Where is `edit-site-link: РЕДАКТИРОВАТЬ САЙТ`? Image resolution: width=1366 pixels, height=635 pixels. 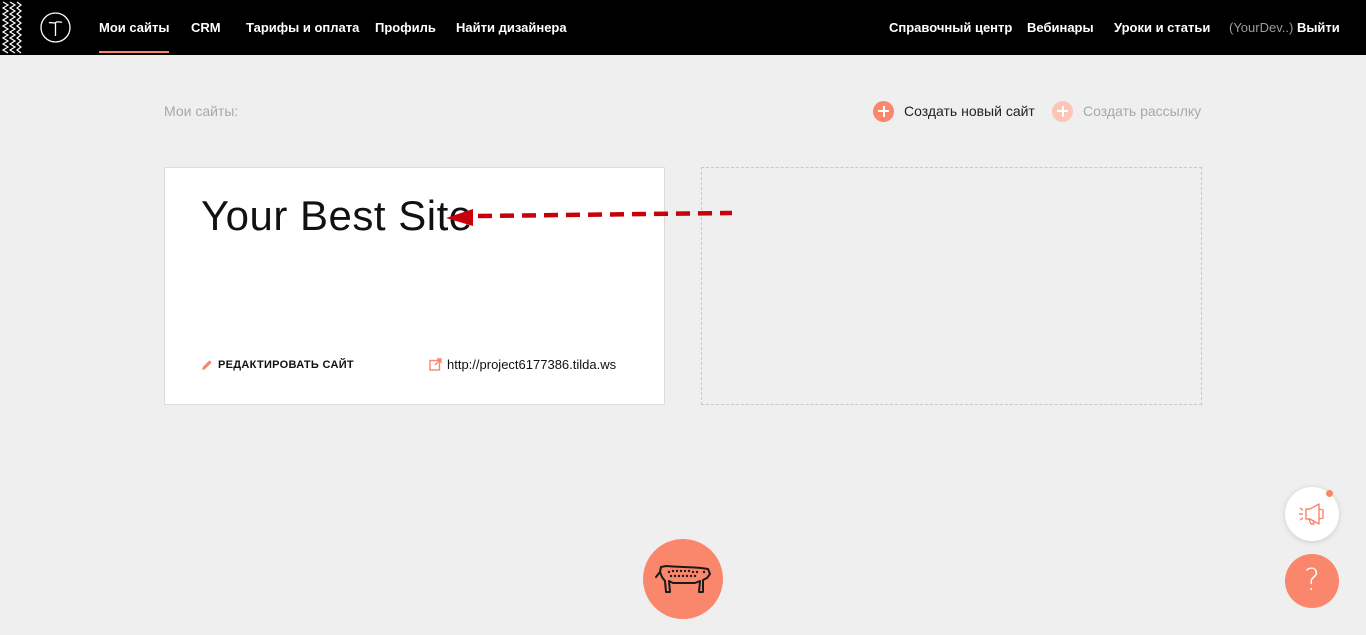 edit-site-link: РЕДАКТИРОВАТЬ САЙТ is located at coordinates (277, 365).